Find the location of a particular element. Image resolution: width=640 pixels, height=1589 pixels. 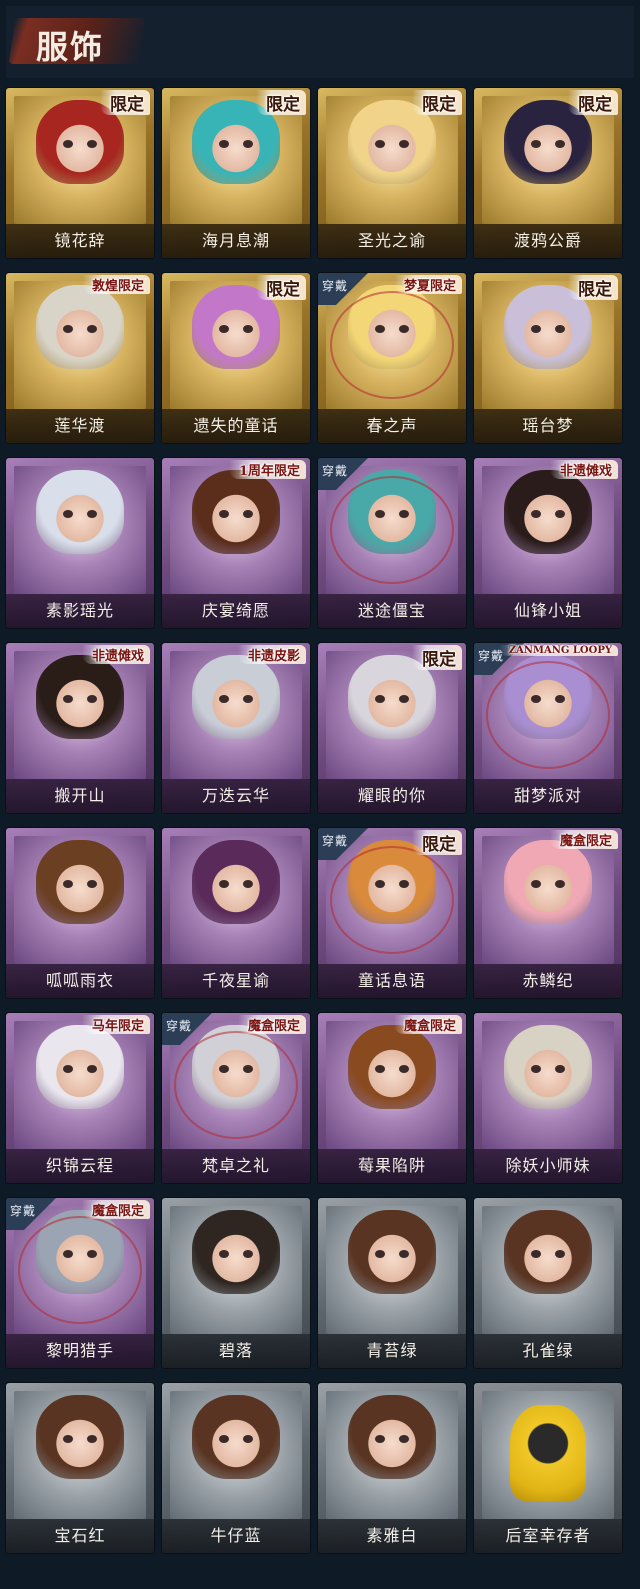

costume-card: 后室幸存者 is located at coordinates (548, 1468).